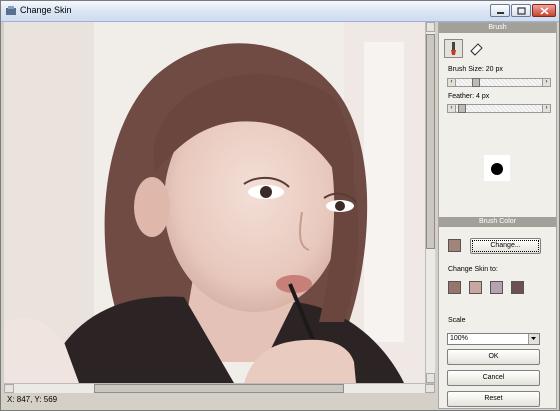 This screenshot has width=560, height=411. What do you see at coordinates (493, 378) in the screenshot?
I see `cancel-button: Cancel` at bounding box center [493, 378].